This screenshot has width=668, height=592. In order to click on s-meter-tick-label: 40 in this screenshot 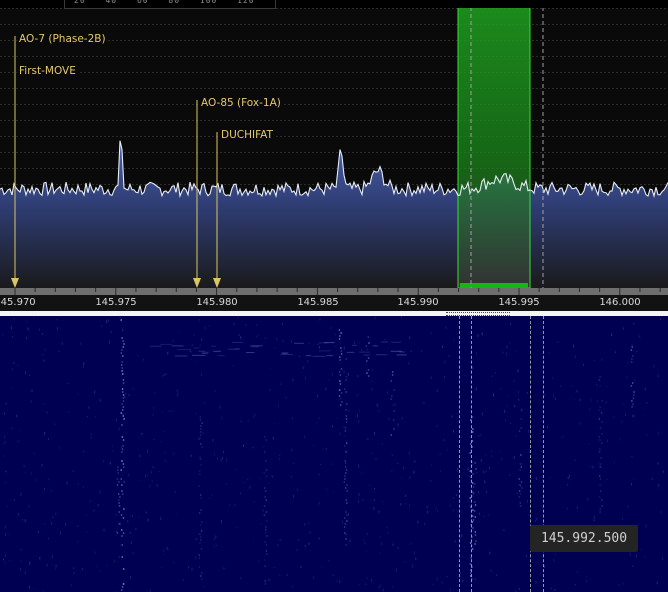, I will do `click(111, 2)`.